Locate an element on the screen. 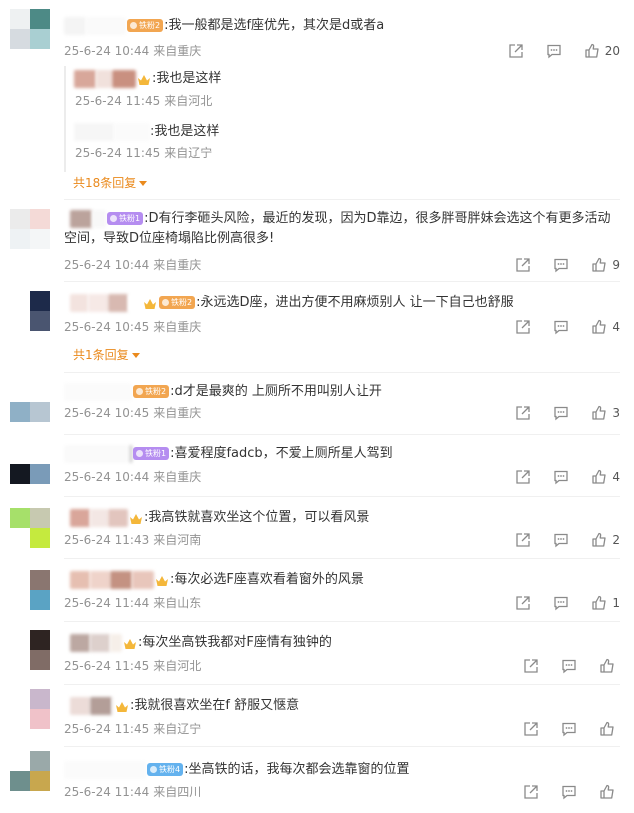 Image resolution: width=634 pixels, height=813 pixels. fan-badge: 铁粉4 is located at coordinates (165, 769).